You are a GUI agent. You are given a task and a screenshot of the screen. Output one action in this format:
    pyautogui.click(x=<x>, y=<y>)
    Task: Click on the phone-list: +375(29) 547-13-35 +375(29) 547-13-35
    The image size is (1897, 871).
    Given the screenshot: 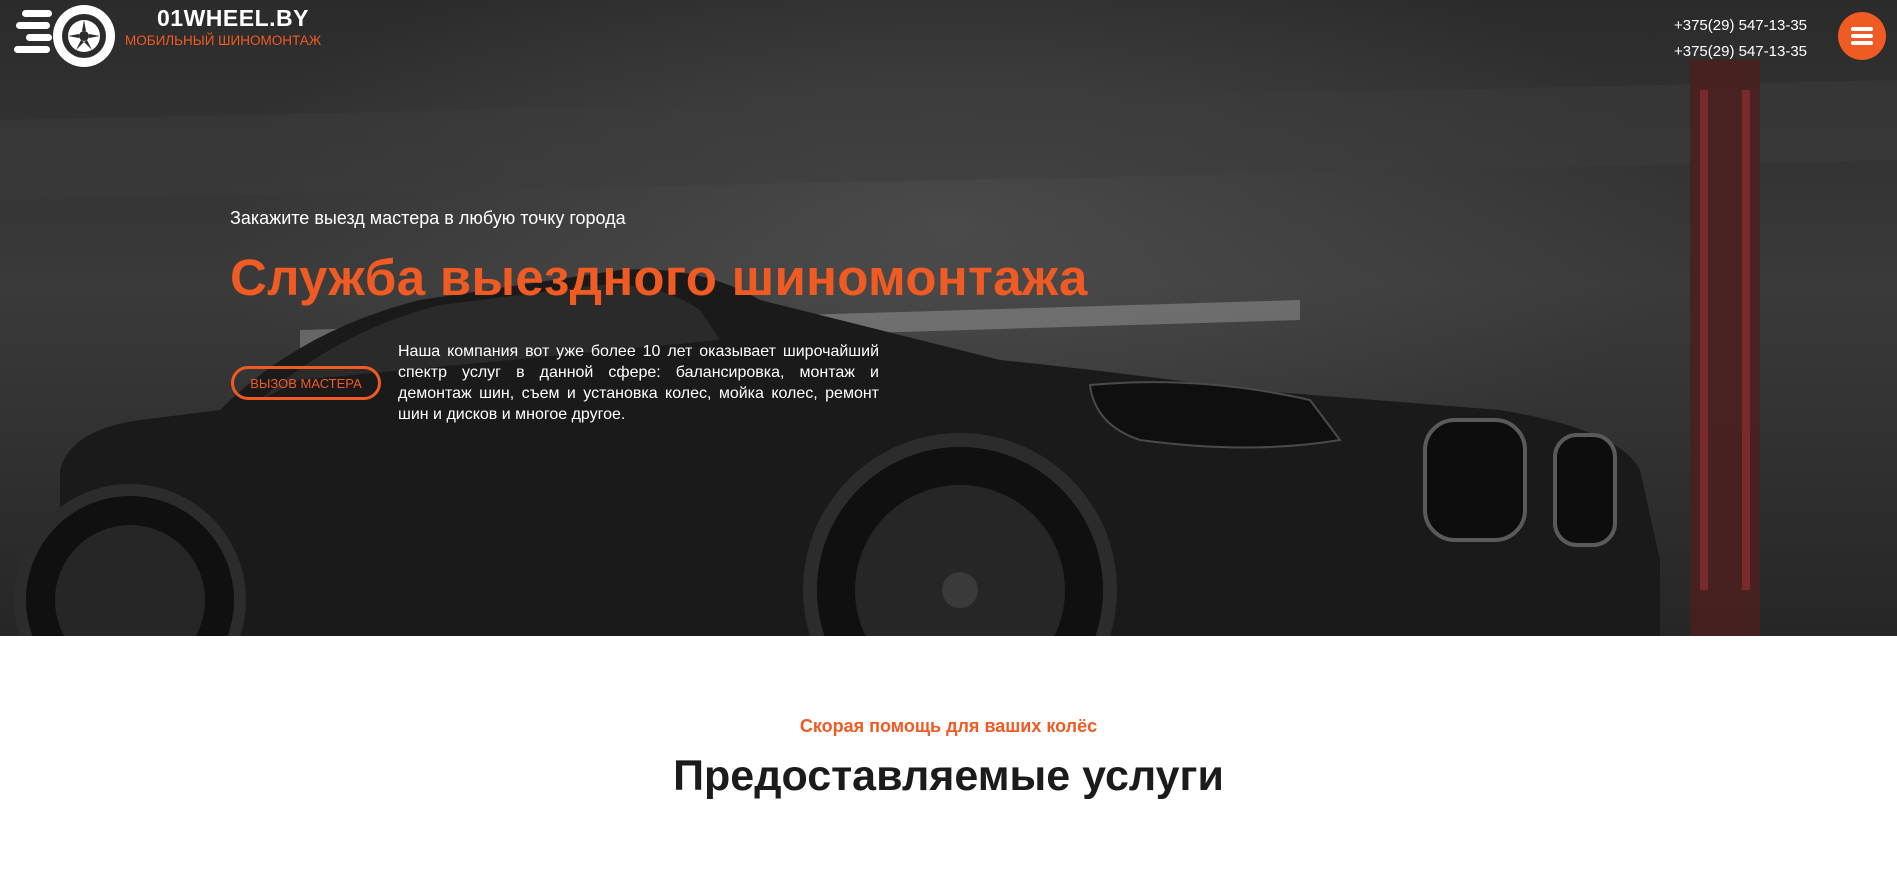 What is the action you would take?
    pyautogui.click(x=1740, y=39)
    